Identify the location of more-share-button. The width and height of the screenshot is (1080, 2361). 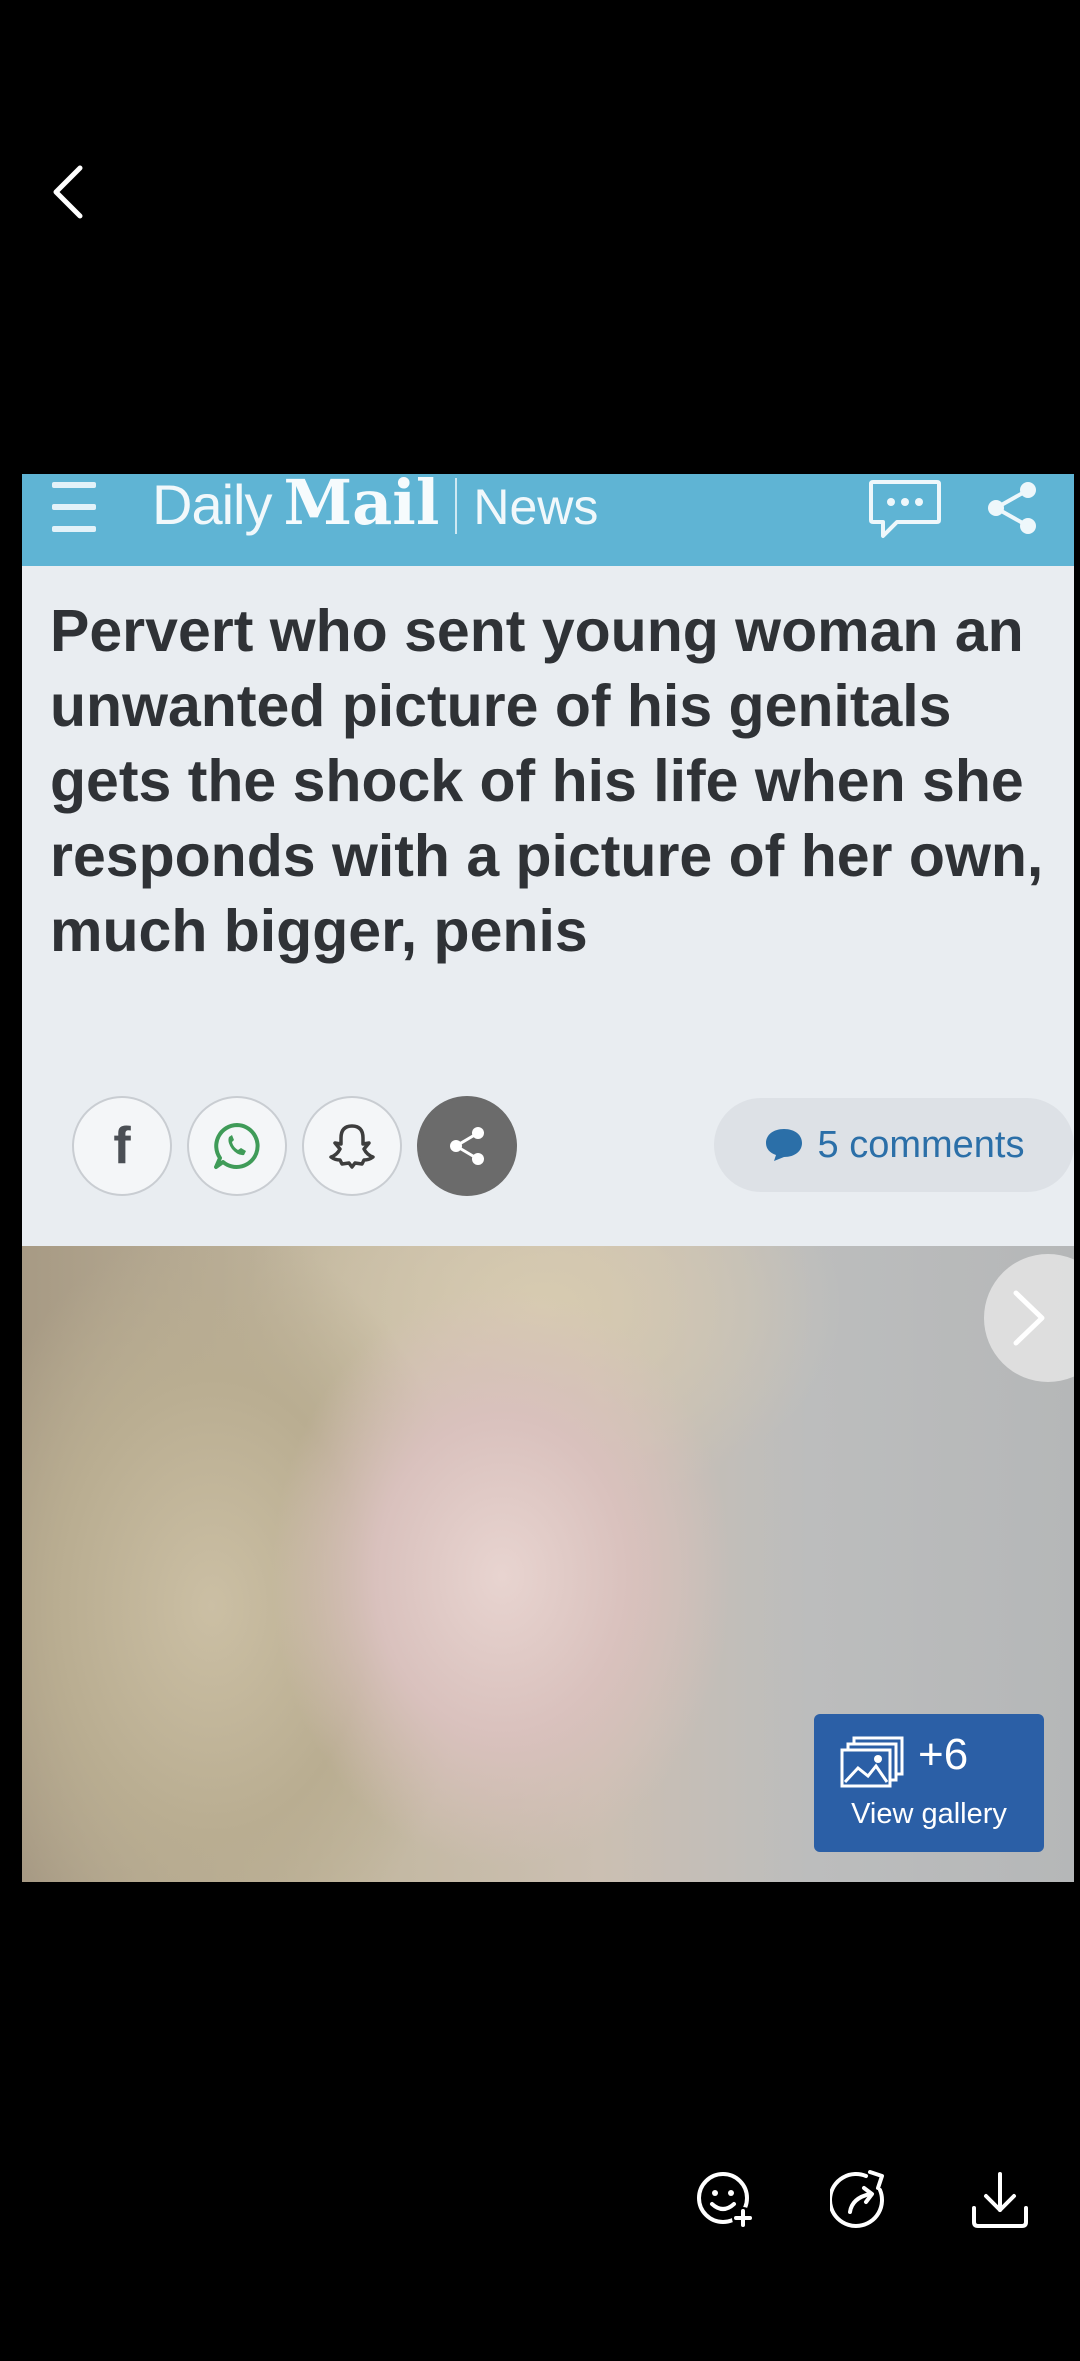
(467, 1146).